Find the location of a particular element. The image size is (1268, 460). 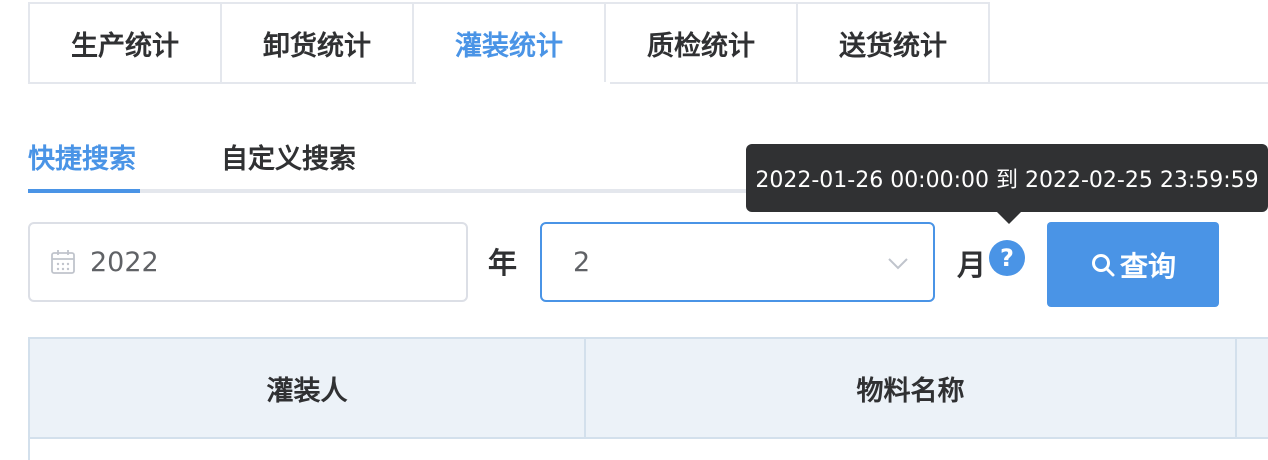

tab-quick-search: 快捷搜索 is located at coordinates (82, 156).